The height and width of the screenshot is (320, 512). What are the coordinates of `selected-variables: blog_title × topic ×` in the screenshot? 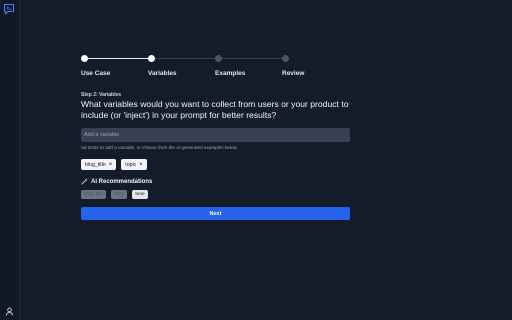 It's located at (114, 164).